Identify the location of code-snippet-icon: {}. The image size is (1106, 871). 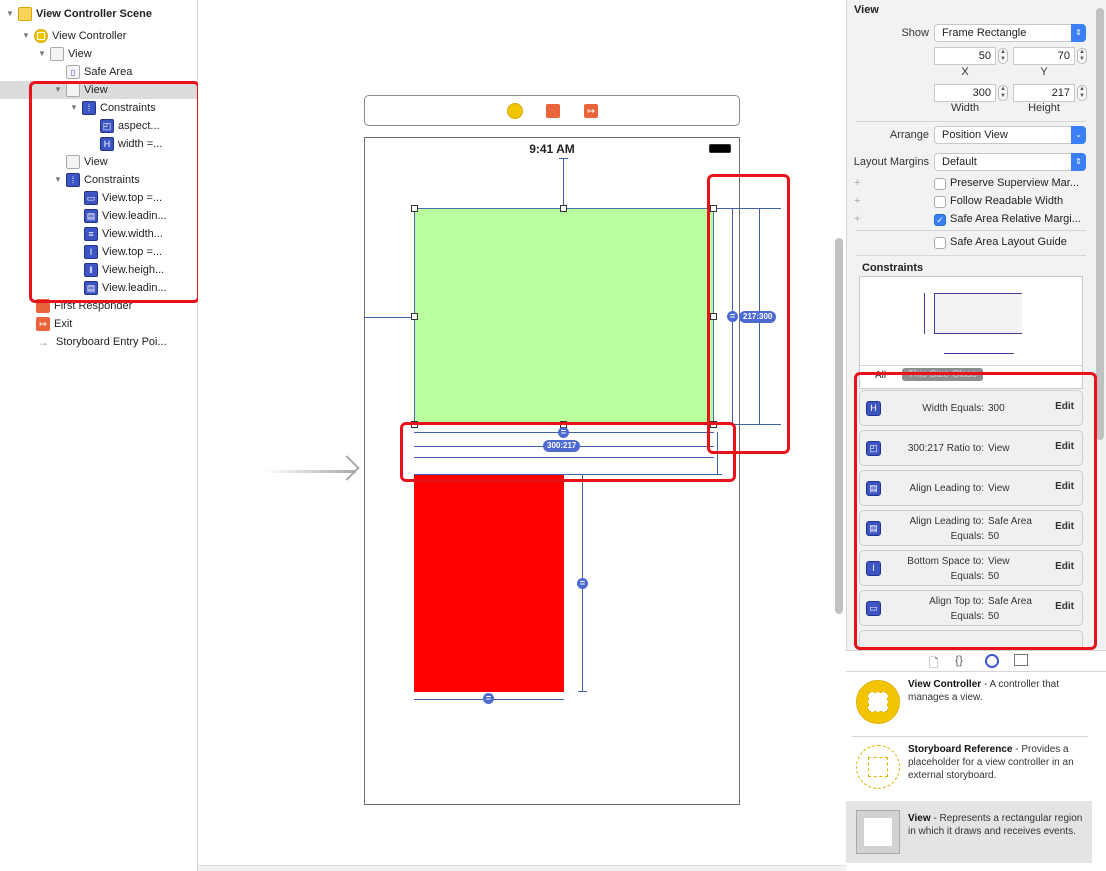
(959, 660).